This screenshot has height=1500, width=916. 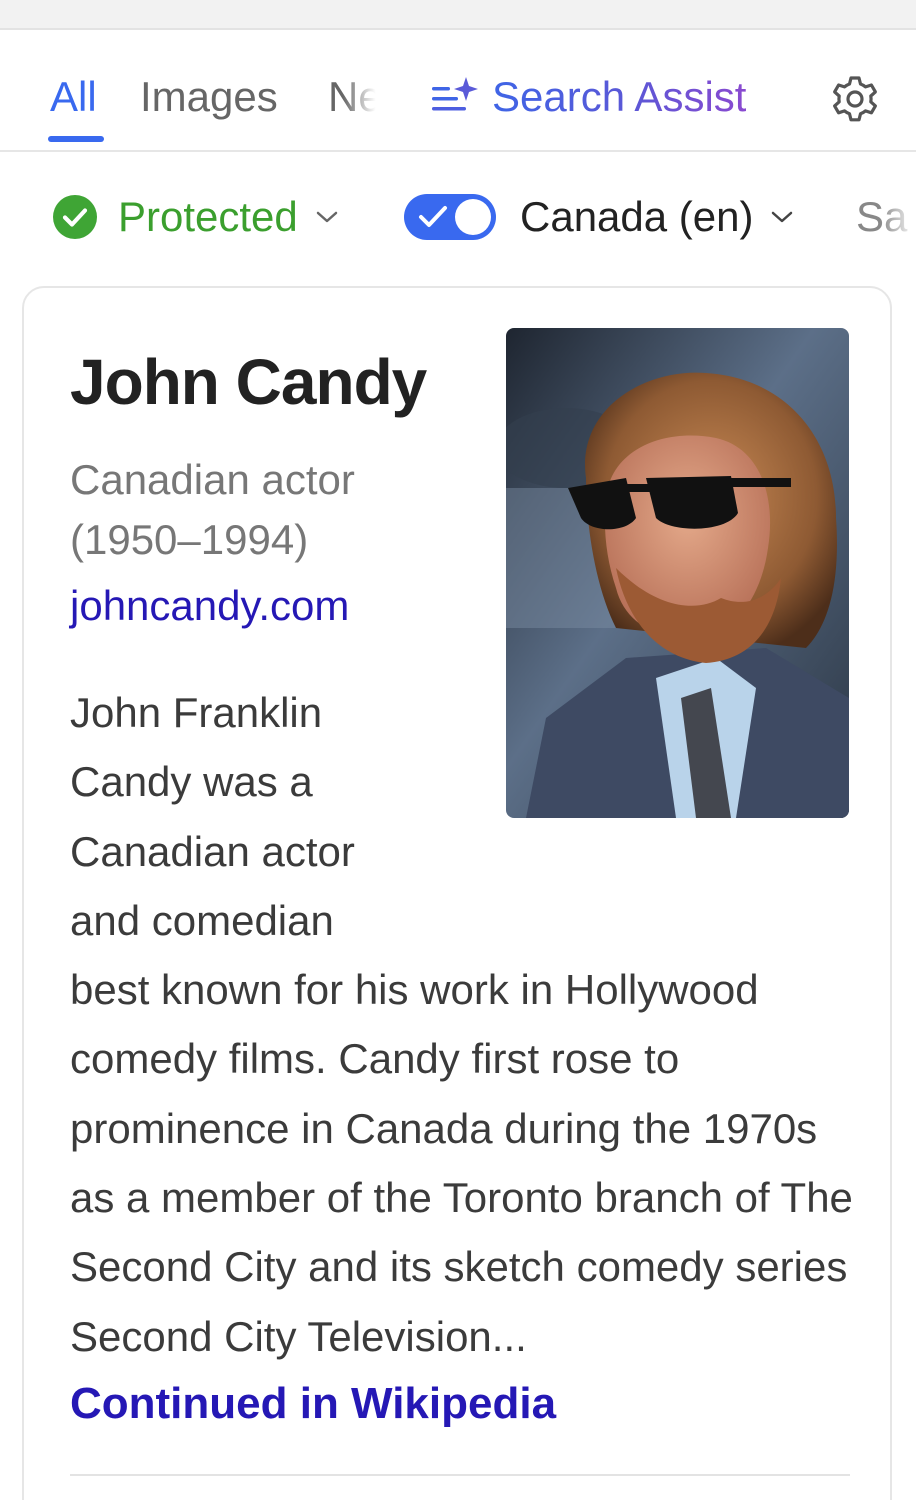 What do you see at coordinates (212, 509) in the screenshot?
I see `entity-subtitle: Canadian actor (1950–1994)` at bounding box center [212, 509].